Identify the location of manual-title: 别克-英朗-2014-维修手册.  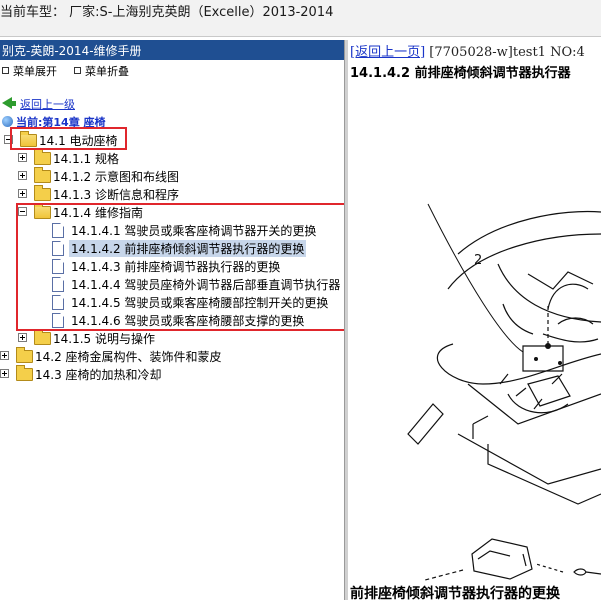
(72, 51).